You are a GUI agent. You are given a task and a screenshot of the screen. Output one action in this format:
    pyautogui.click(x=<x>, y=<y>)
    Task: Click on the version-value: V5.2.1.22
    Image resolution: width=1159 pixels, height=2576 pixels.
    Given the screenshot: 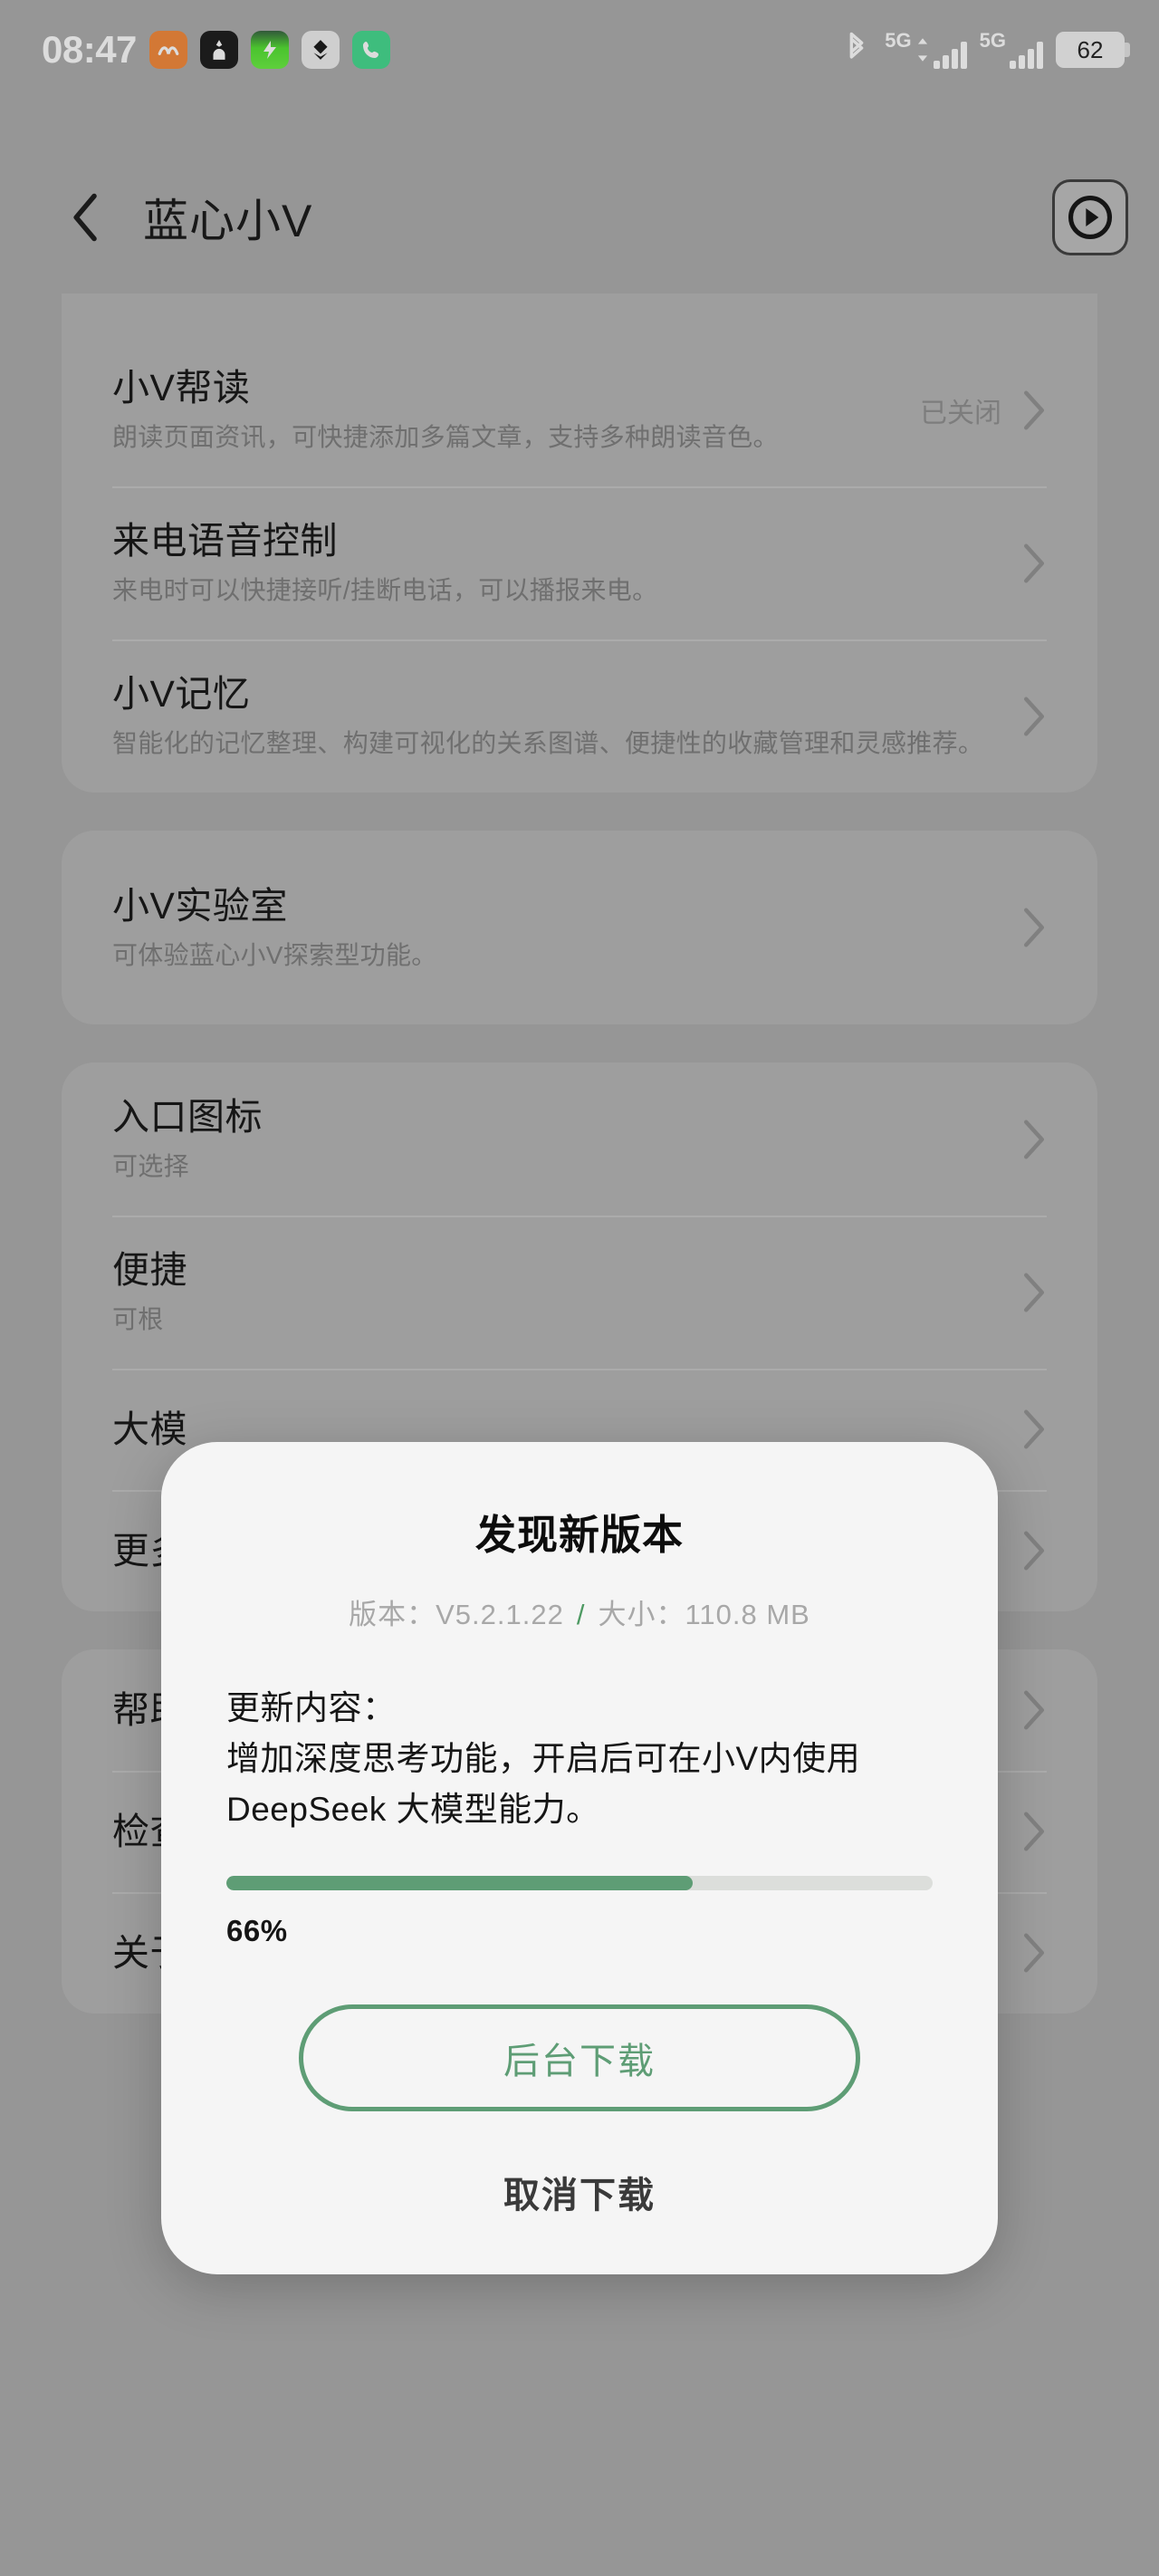 What is the action you would take?
    pyautogui.click(x=500, y=1614)
    